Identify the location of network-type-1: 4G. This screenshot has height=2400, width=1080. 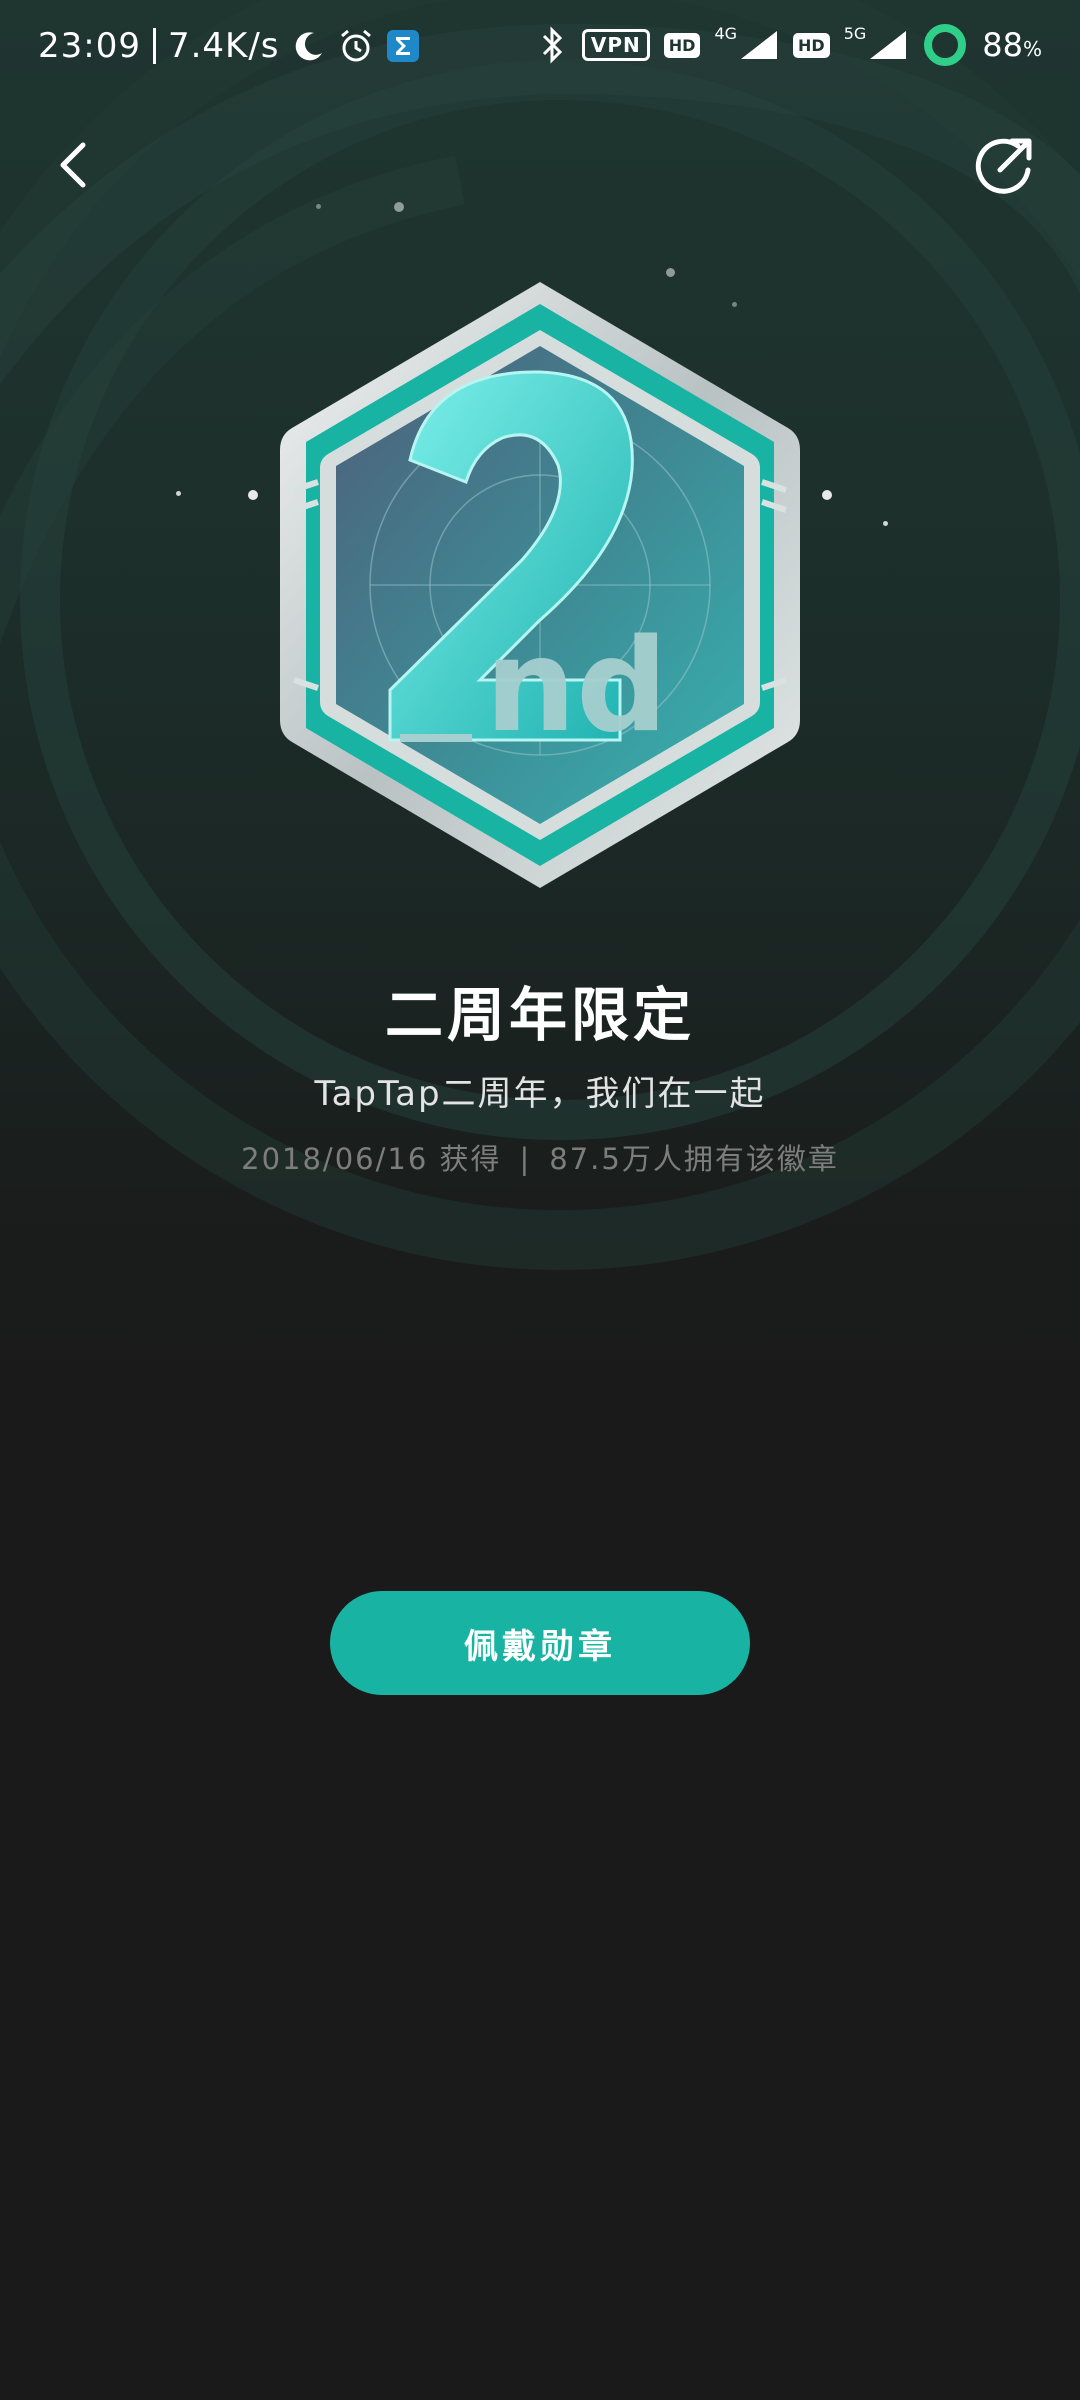
(726, 33).